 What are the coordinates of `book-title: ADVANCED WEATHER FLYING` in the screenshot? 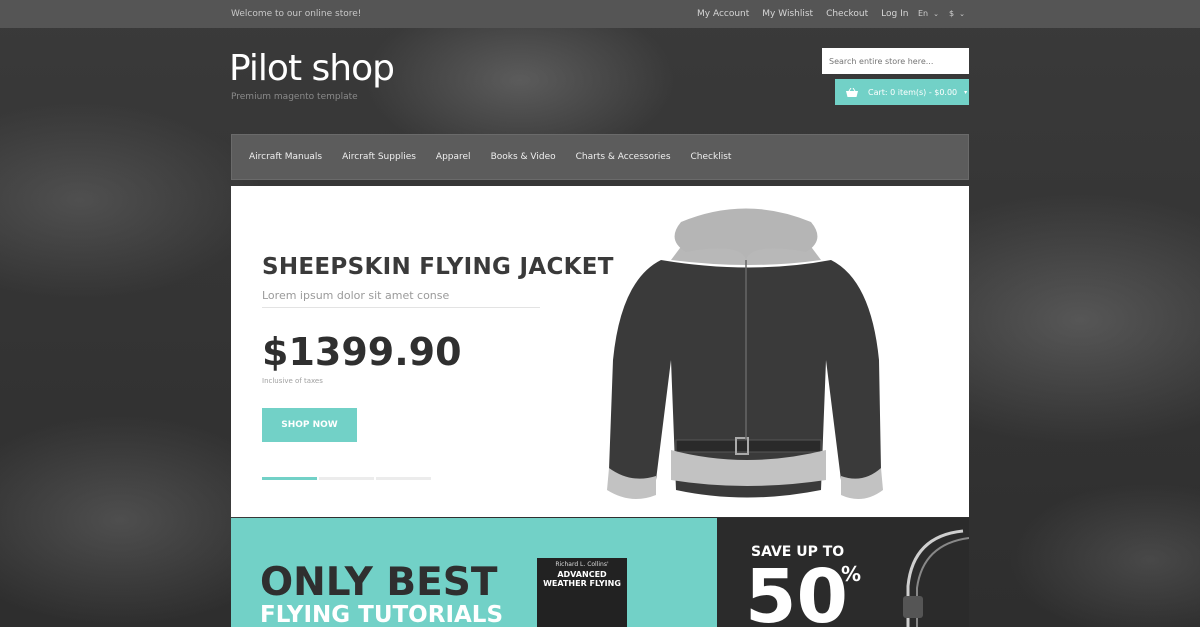 It's located at (582, 579).